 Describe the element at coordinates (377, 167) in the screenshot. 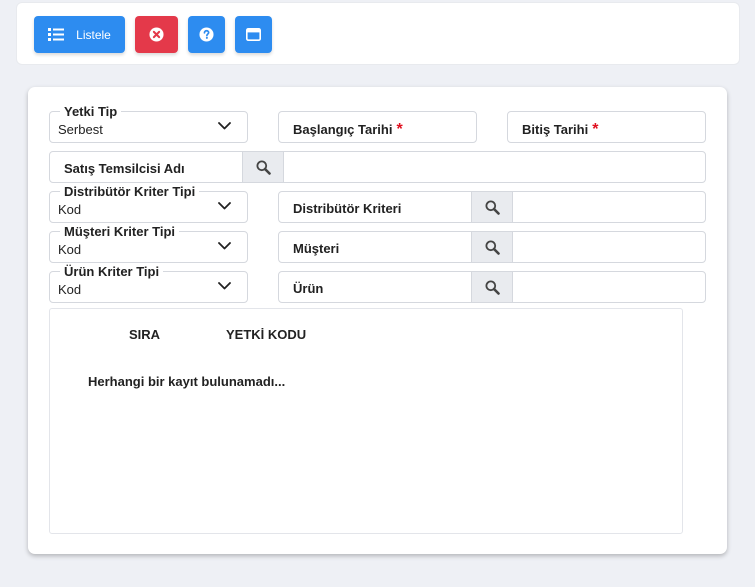

I see `satis-temsilcisi-field: Satış Temsilcisi Adı` at that location.